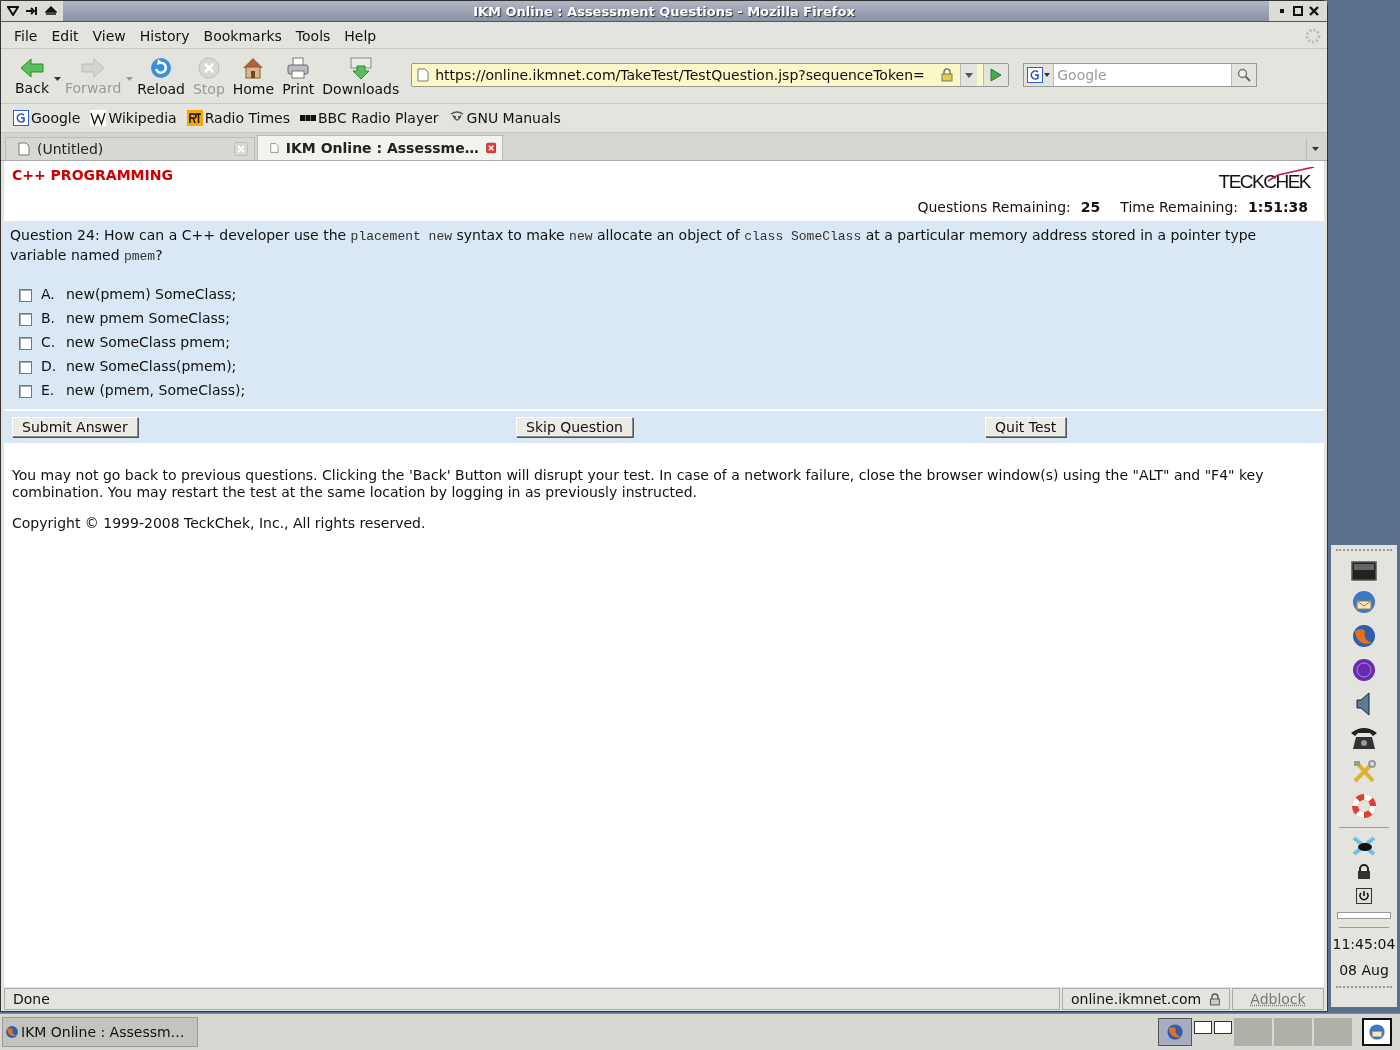  I want to click on option-text: new SomeClass pmem;, so click(148, 342).